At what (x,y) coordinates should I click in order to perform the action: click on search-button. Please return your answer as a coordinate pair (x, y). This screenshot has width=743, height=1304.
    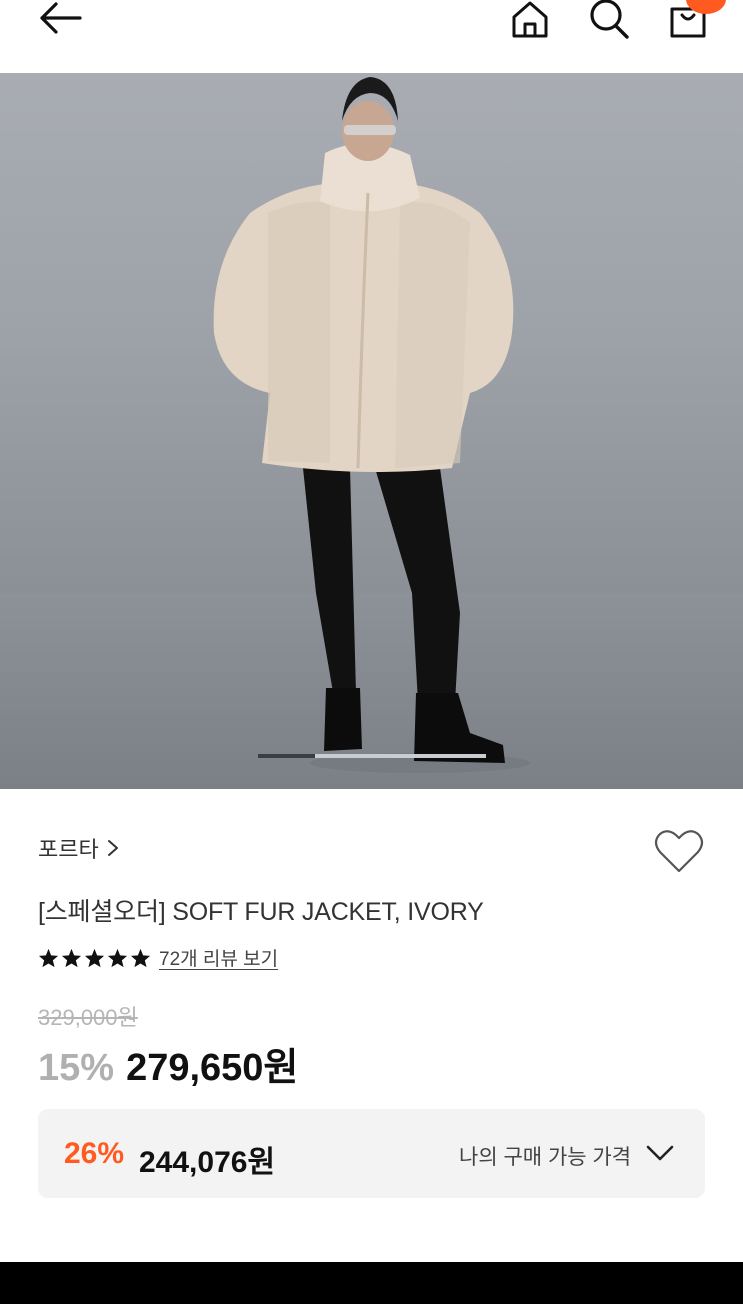
    Looking at the image, I should click on (609, 20).